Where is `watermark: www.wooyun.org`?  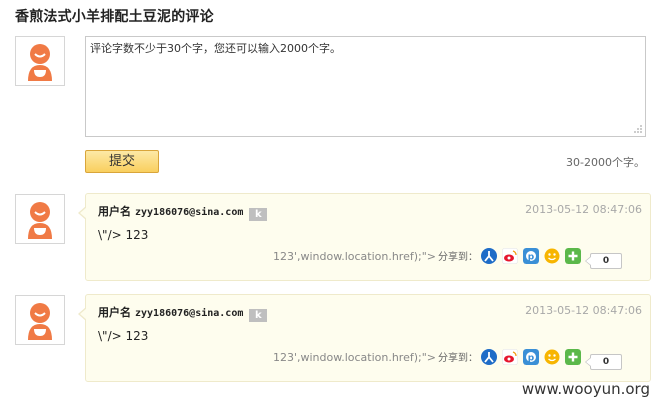 watermark: www.wooyun.org is located at coordinates (585, 389).